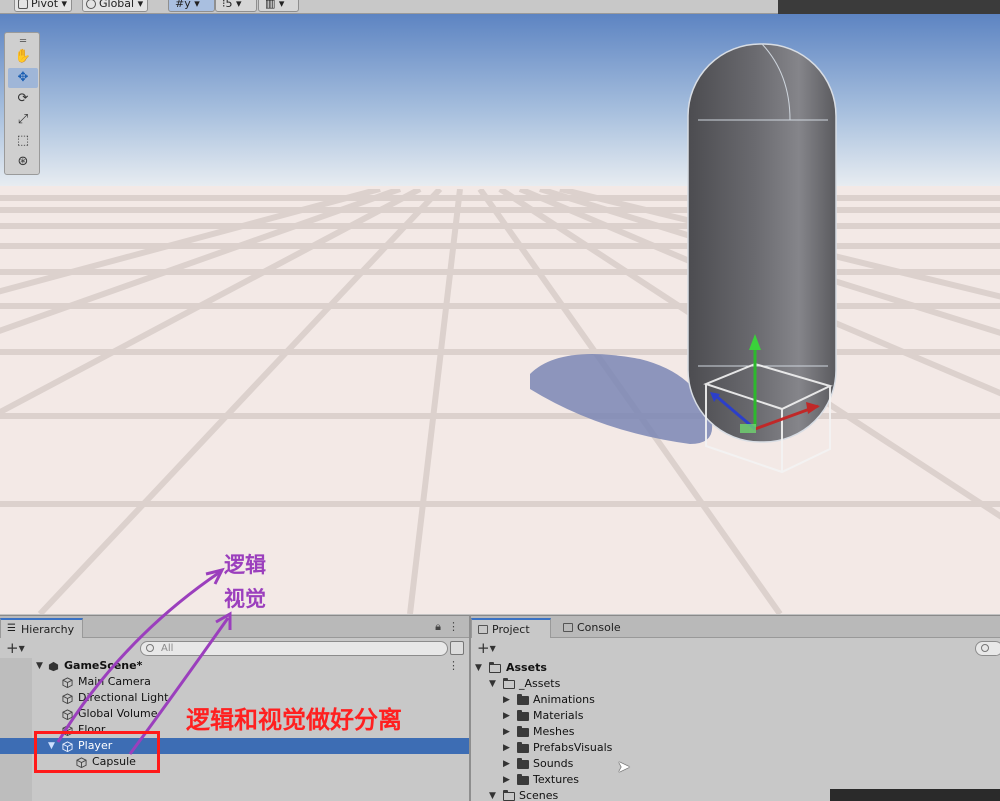 The image size is (1000, 801). What do you see at coordinates (735, 684) in the screenshot?
I see `tree-row-folder: ▼ _Assets` at bounding box center [735, 684].